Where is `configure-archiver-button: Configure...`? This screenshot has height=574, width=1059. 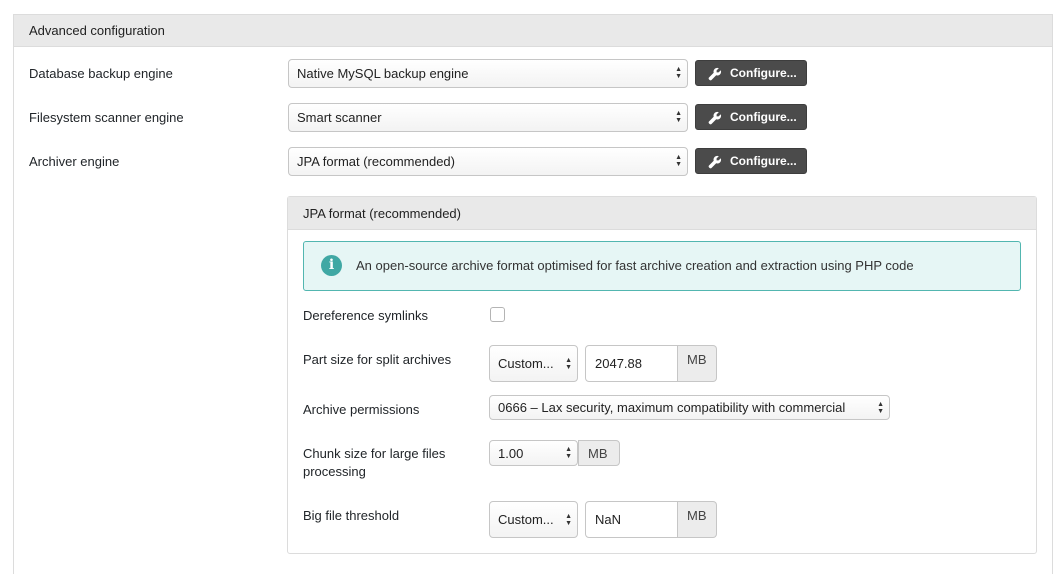
configure-archiver-button: Configure... is located at coordinates (751, 161).